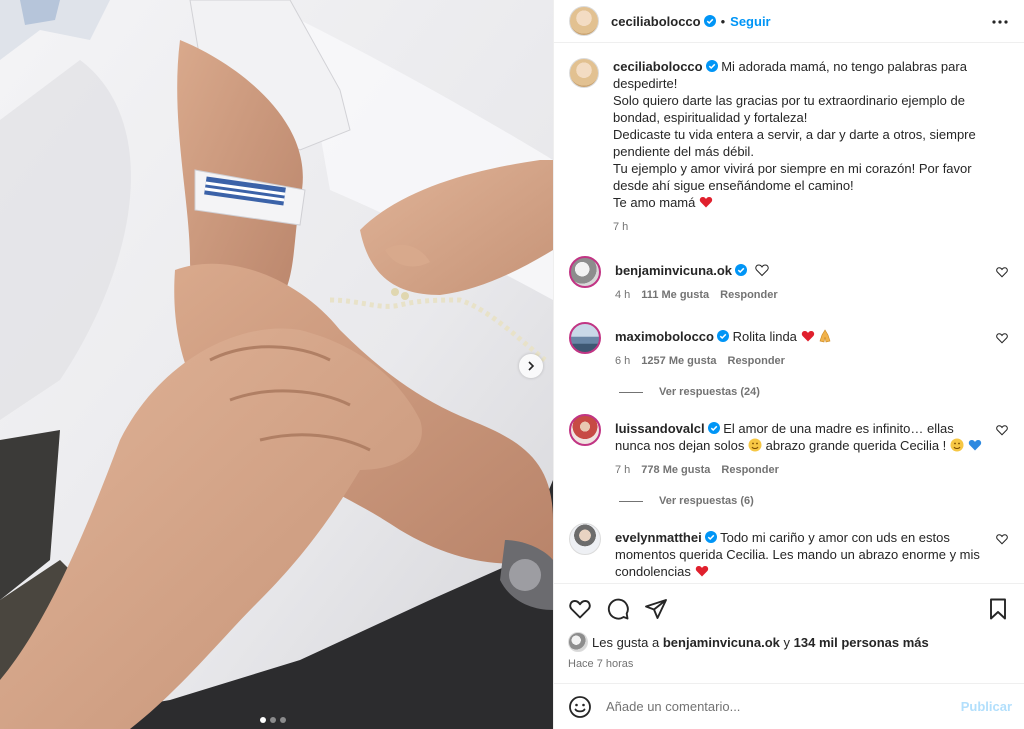 The image size is (1024, 729). I want to click on chevron-right-icon, so click(531, 366).